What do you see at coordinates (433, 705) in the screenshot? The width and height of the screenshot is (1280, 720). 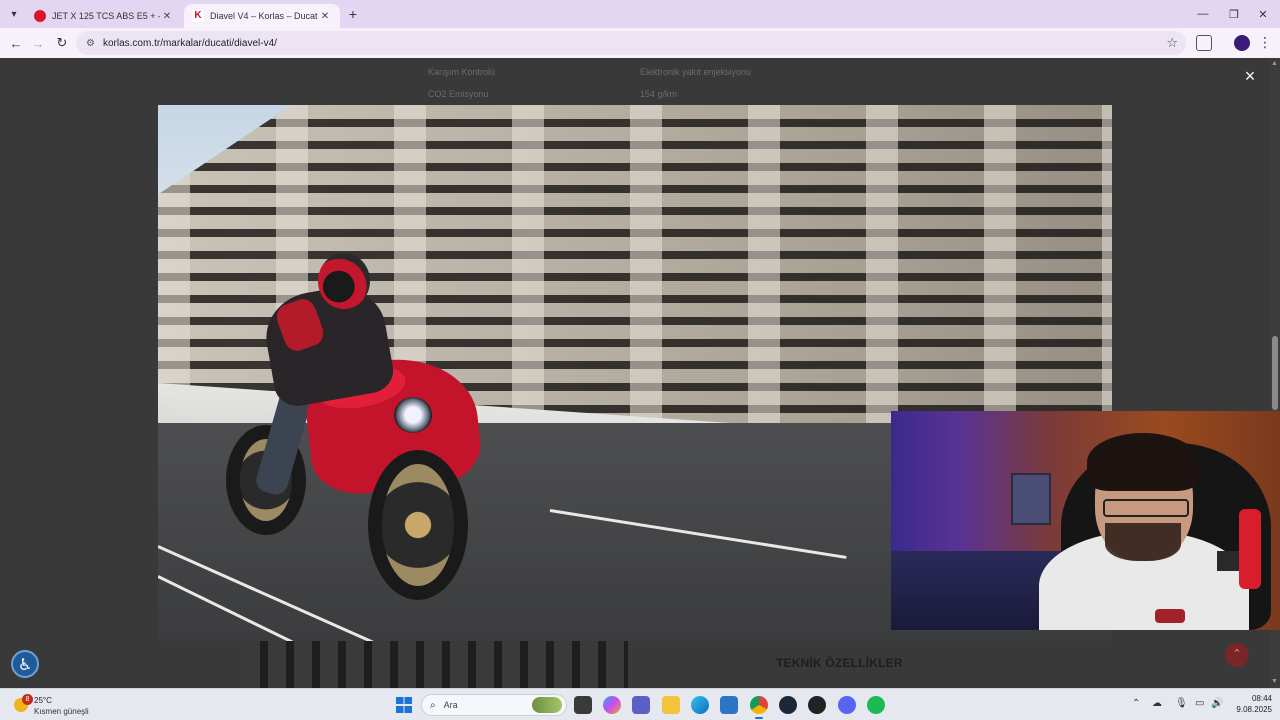 I see `search-icon: ⌕` at bounding box center [433, 705].